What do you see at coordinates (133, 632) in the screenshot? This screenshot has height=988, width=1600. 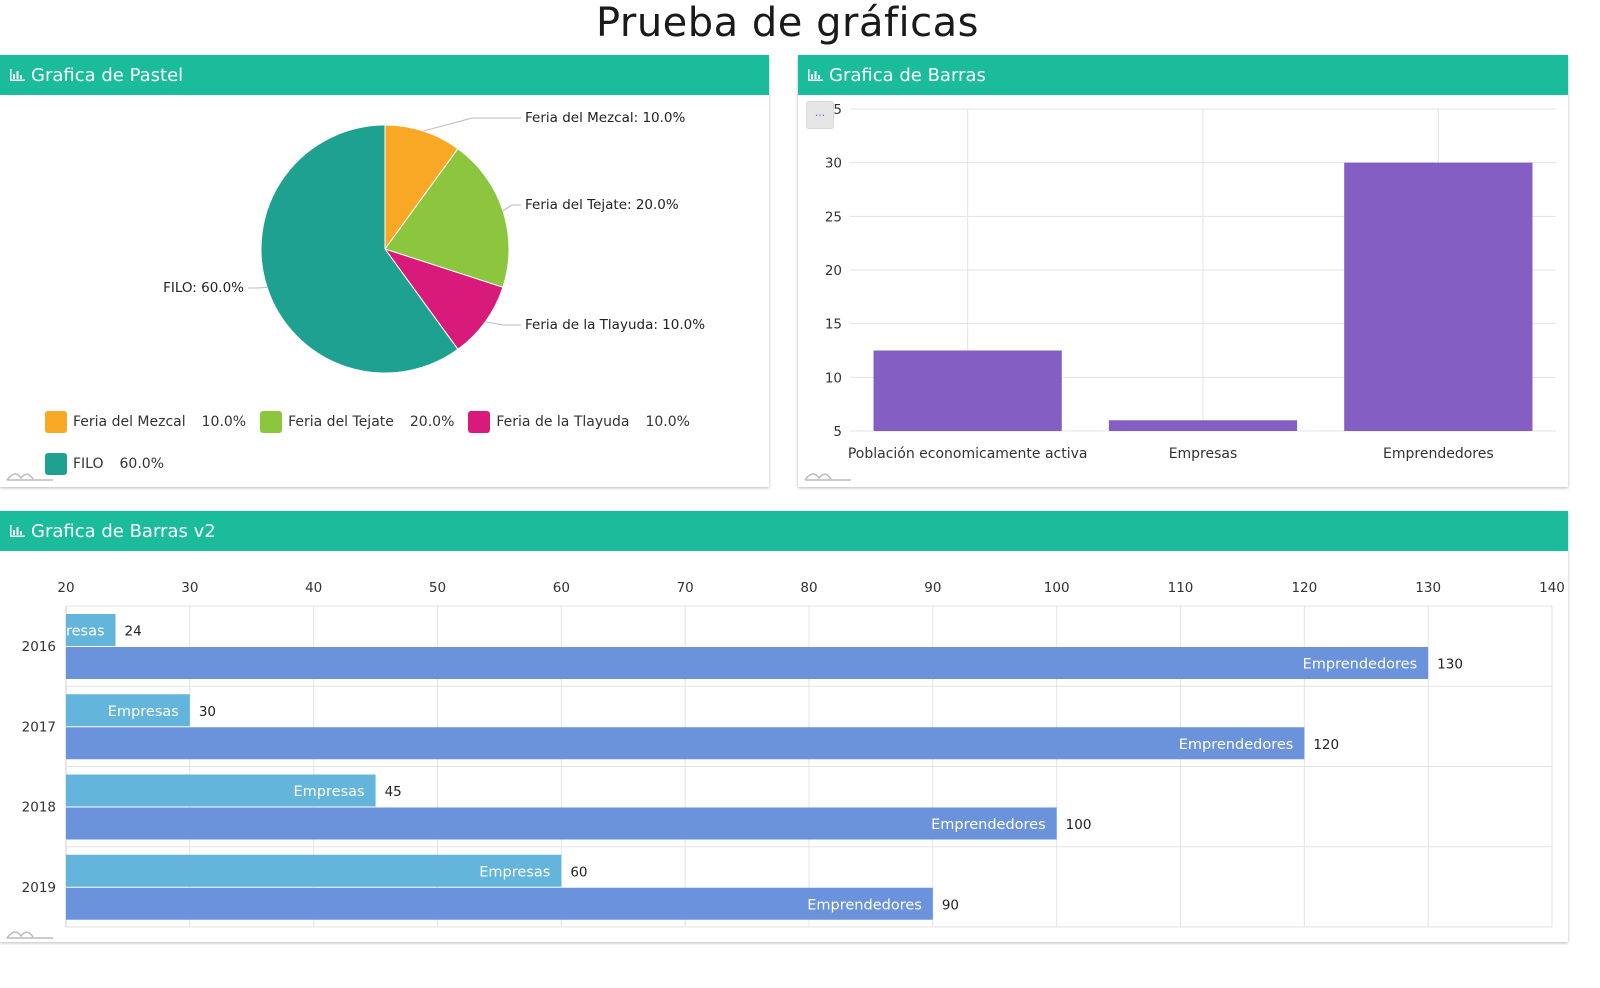 I see `bar-value-label: 24` at bounding box center [133, 632].